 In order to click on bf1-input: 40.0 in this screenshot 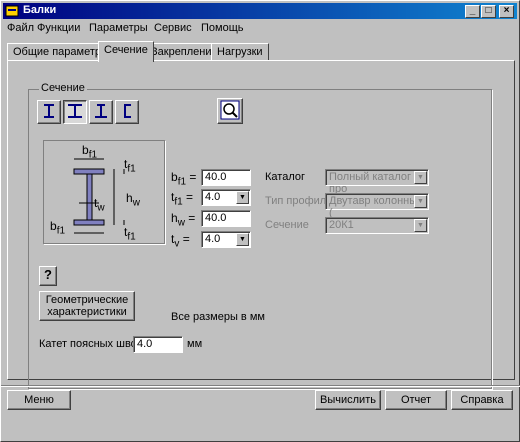, I will do `click(226, 177)`.